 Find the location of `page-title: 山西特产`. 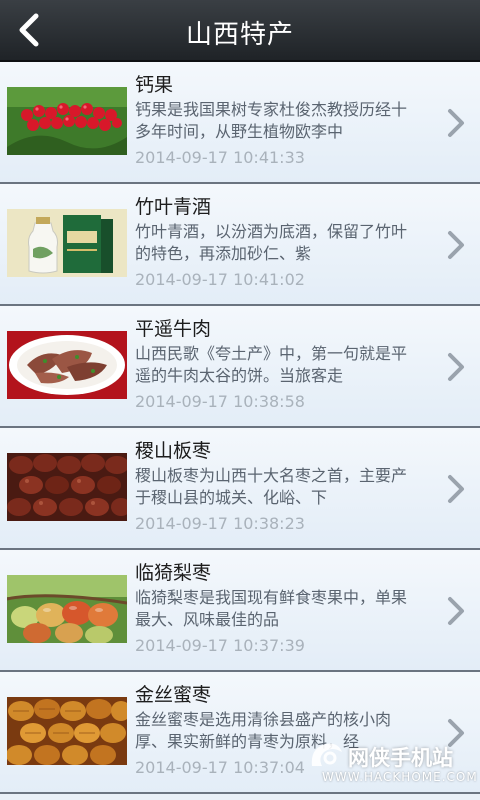

page-title: 山西特产 is located at coordinates (239, 35).